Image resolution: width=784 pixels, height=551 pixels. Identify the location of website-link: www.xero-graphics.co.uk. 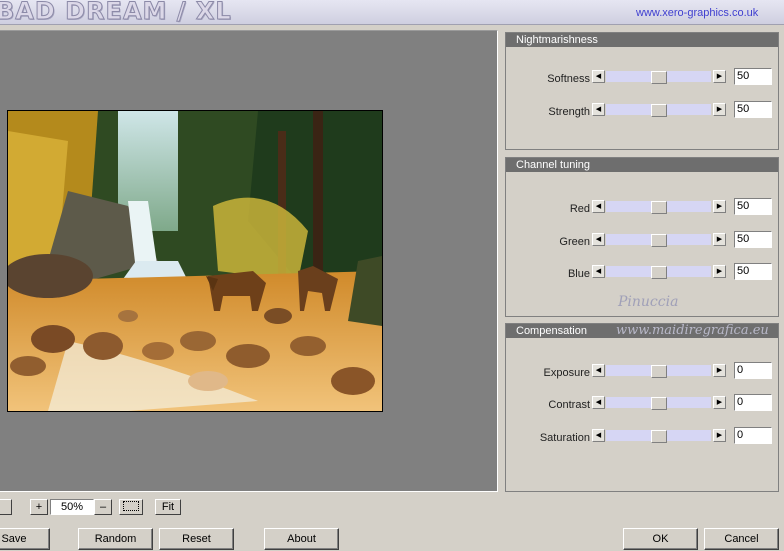
(697, 13).